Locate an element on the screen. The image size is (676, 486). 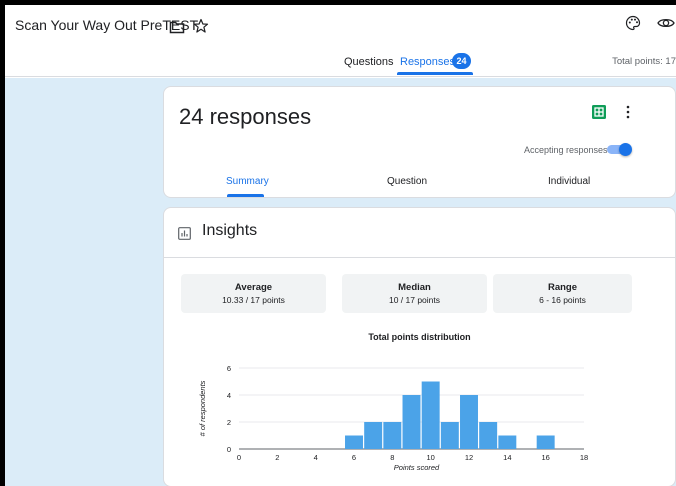
preview-eye-icon is located at coordinates (666, 23).